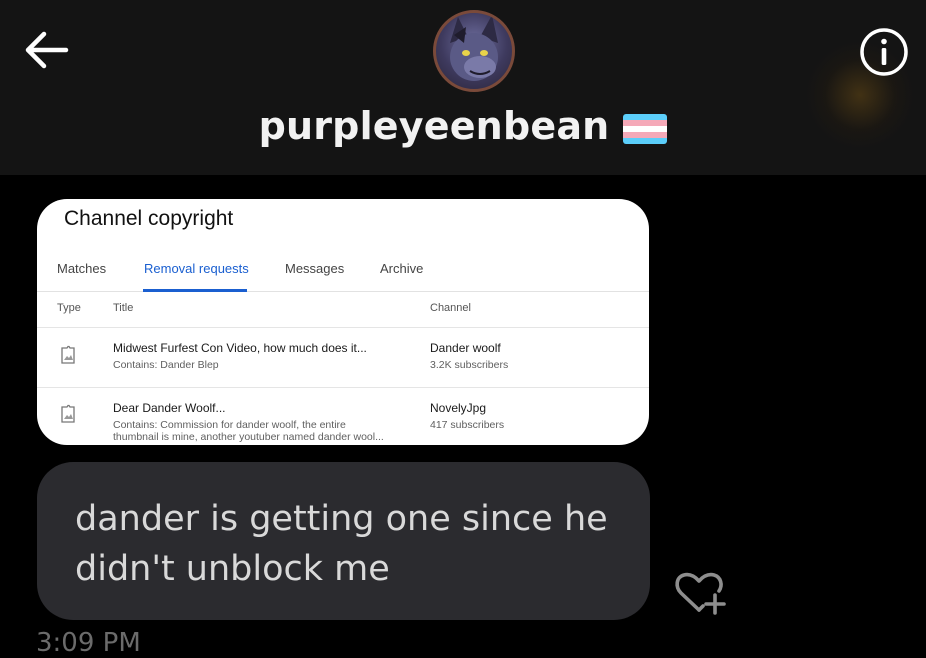 The height and width of the screenshot is (658, 926). I want to click on row-subscribers: 417 subscribers, so click(467, 425).